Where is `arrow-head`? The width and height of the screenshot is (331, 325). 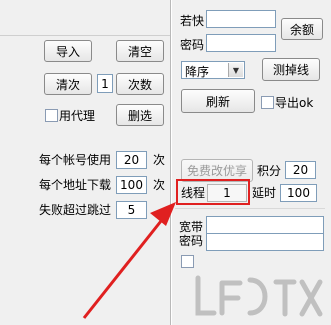
arrow-head is located at coordinates (163, 214).